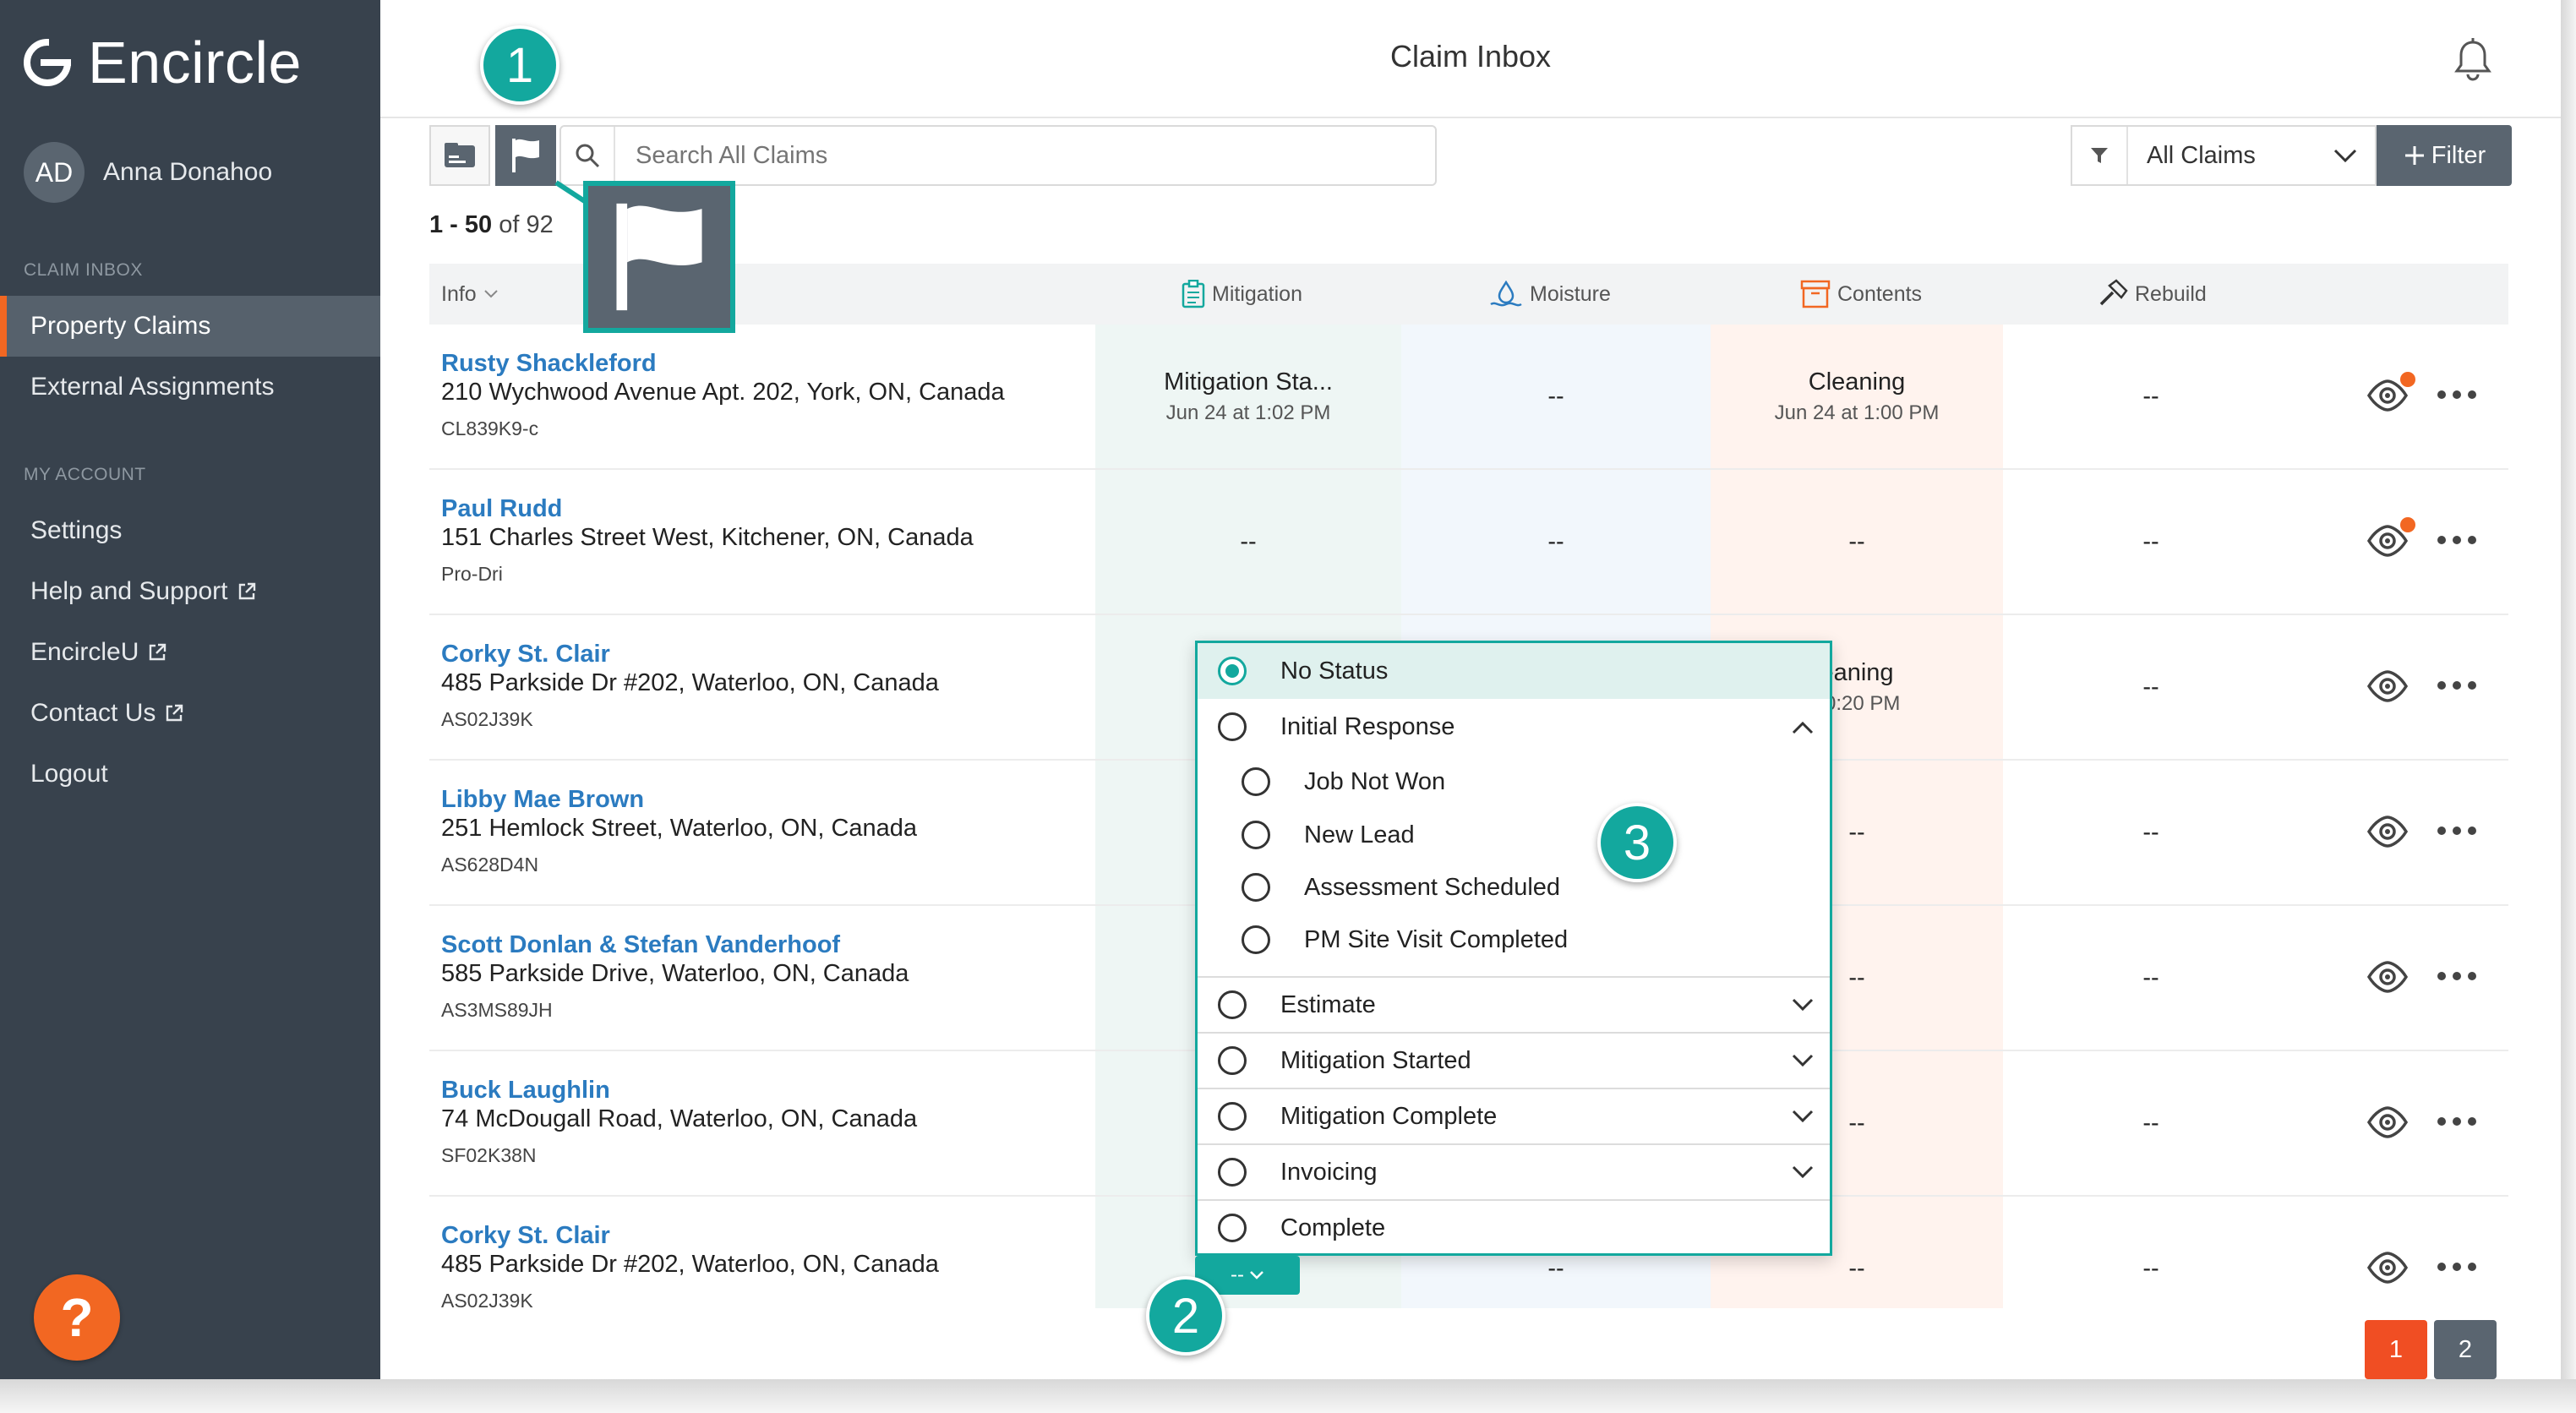 The height and width of the screenshot is (1413, 2576). Describe the element at coordinates (1248, 396) in the screenshot. I see `mitigation-cell: Mitigation Sta... Jun 24 at 1:02 PM` at that location.